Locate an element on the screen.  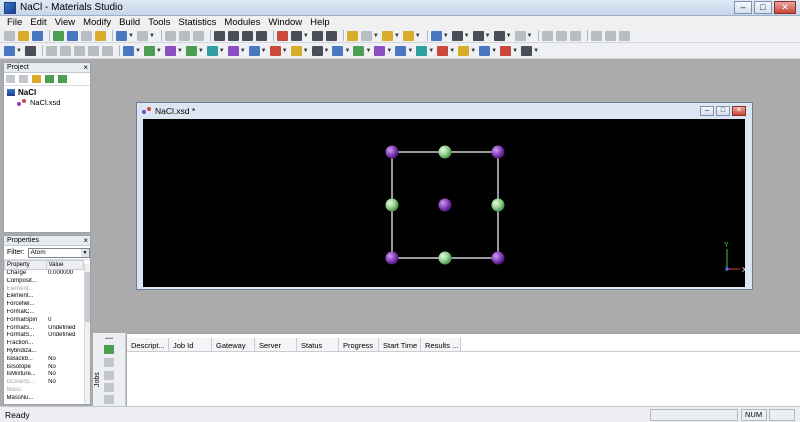
menu-edit: Edit is located at coordinates (38, 22).